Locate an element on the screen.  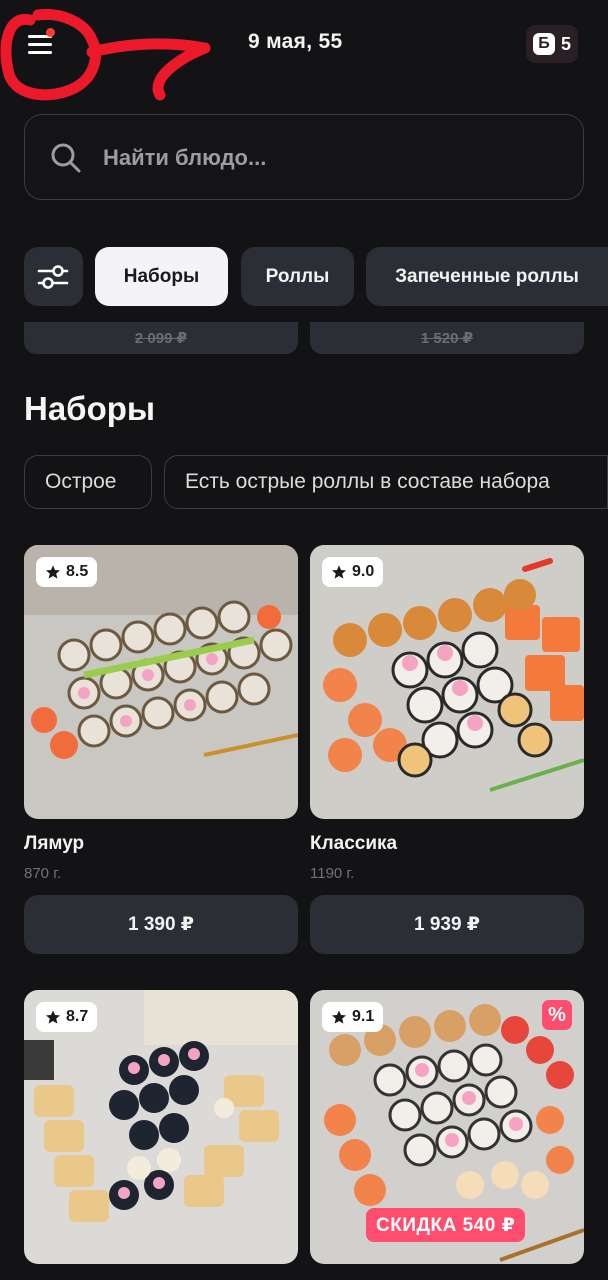
previous-price-strip: 1 520 ₽ is located at coordinates (447, 338).